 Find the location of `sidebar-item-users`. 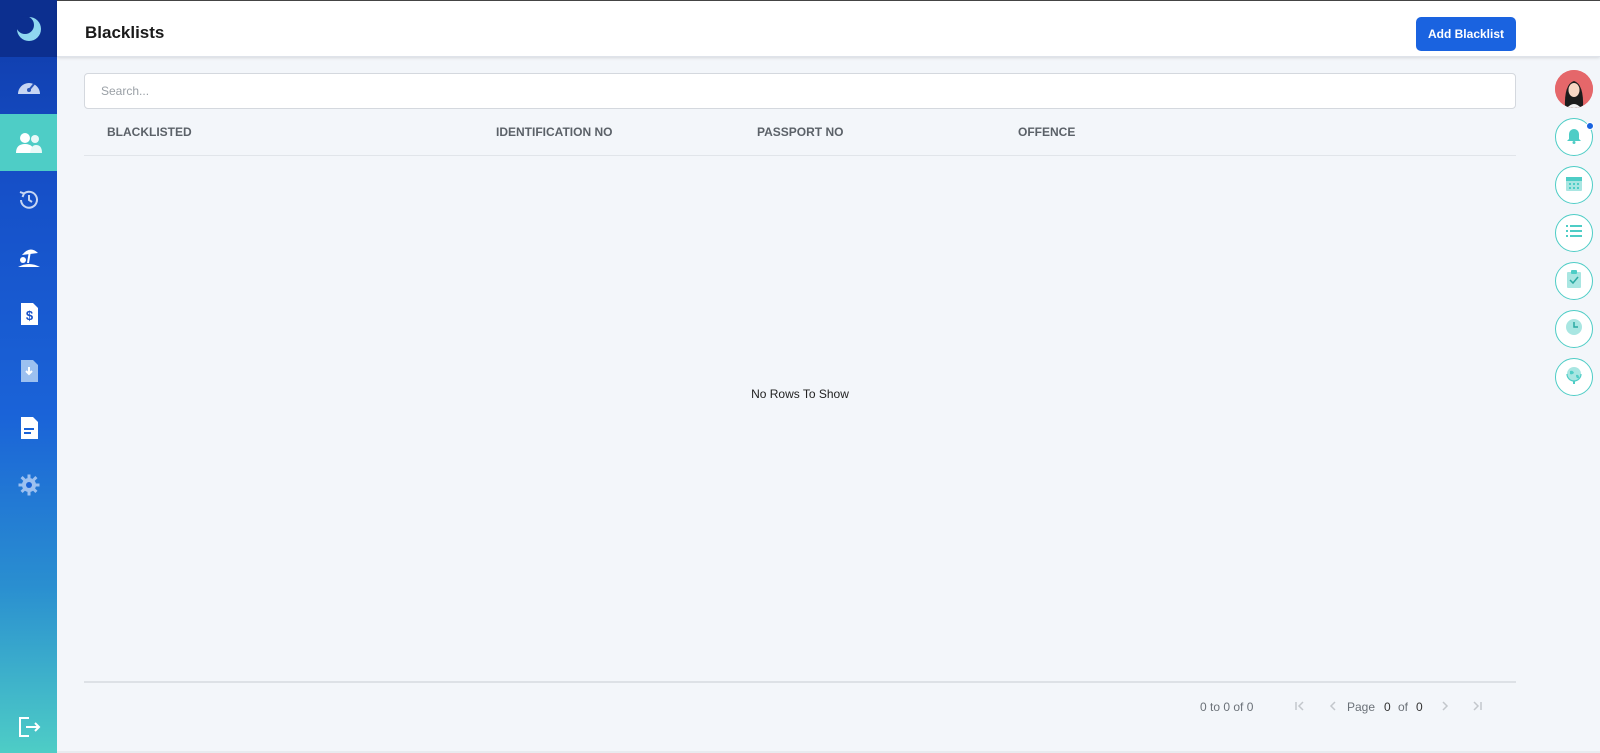

sidebar-item-users is located at coordinates (28, 142).